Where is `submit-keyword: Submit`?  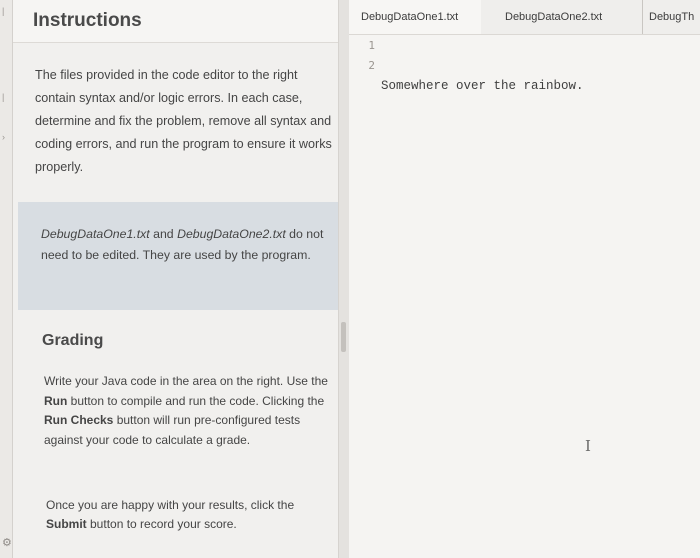 submit-keyword: Submit is located at coordinates (66, 524).